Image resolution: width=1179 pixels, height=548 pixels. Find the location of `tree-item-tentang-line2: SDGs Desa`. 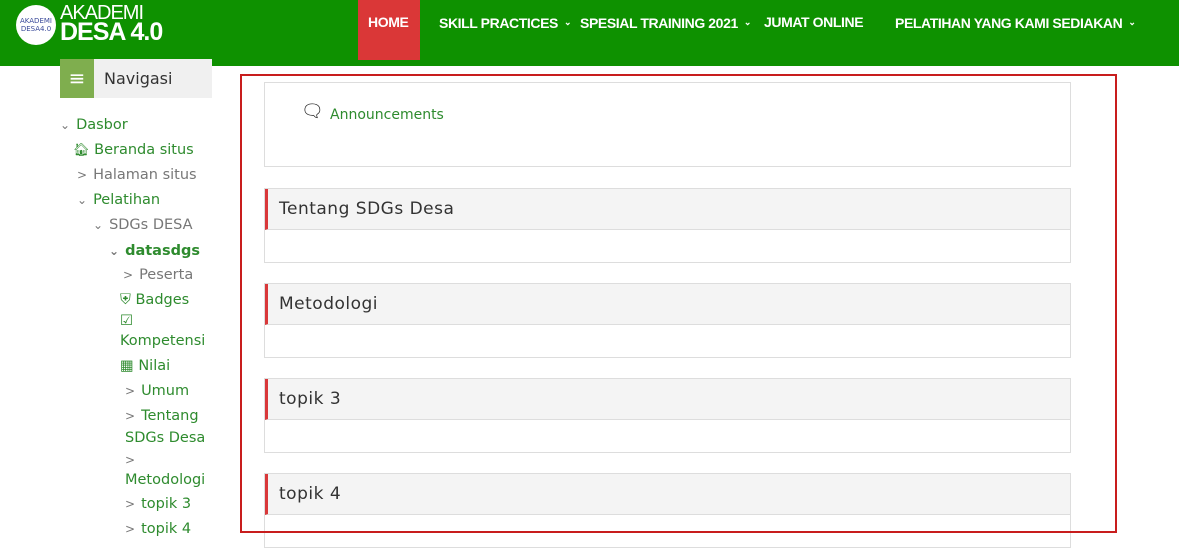

tree-item-tentang-line2: SDGs Desa is located at coordinates (165, 438).